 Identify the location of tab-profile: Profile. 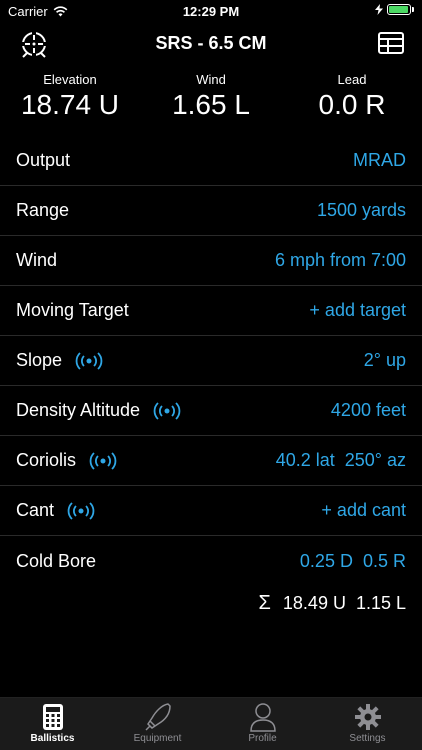
(262, 723).